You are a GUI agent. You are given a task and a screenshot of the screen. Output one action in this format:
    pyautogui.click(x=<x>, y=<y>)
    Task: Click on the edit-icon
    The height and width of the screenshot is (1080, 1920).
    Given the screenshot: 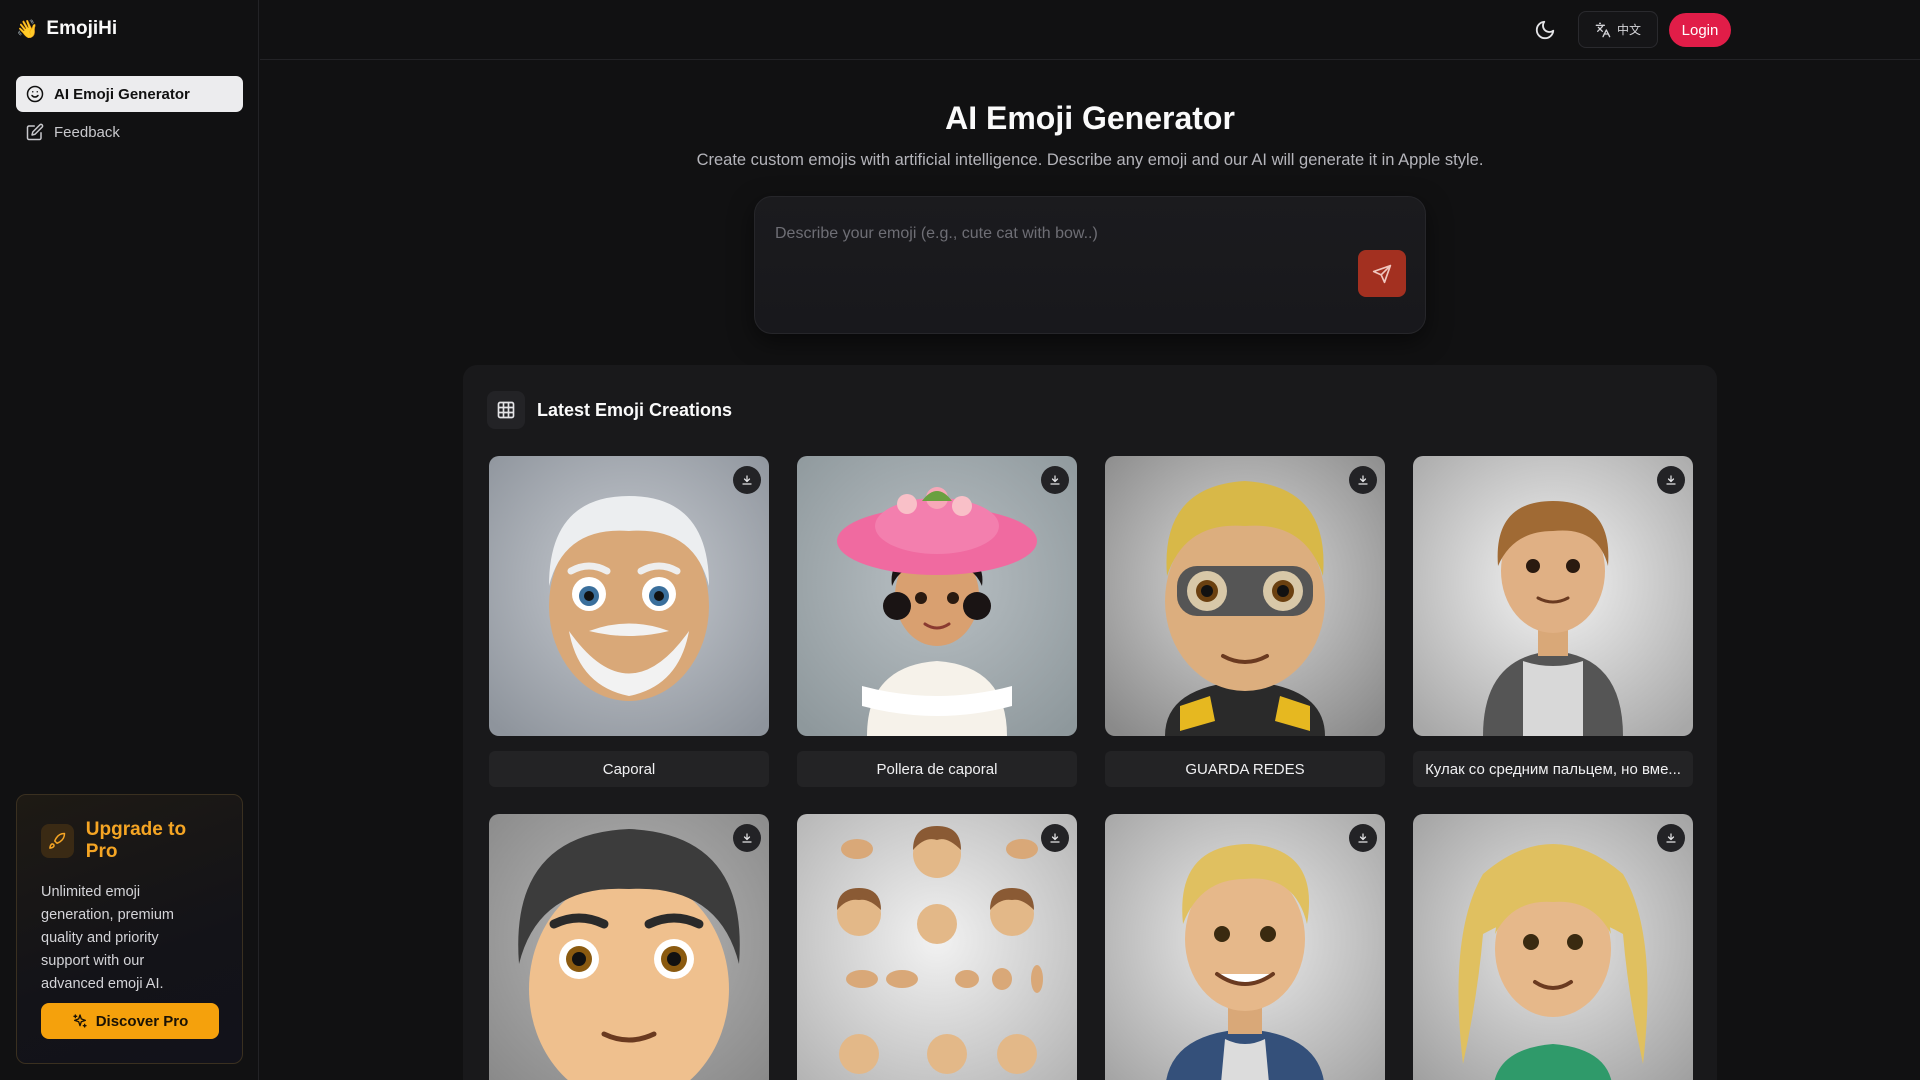 What is the action you would take?
    pyautogui.click(x=35, y=132)
    